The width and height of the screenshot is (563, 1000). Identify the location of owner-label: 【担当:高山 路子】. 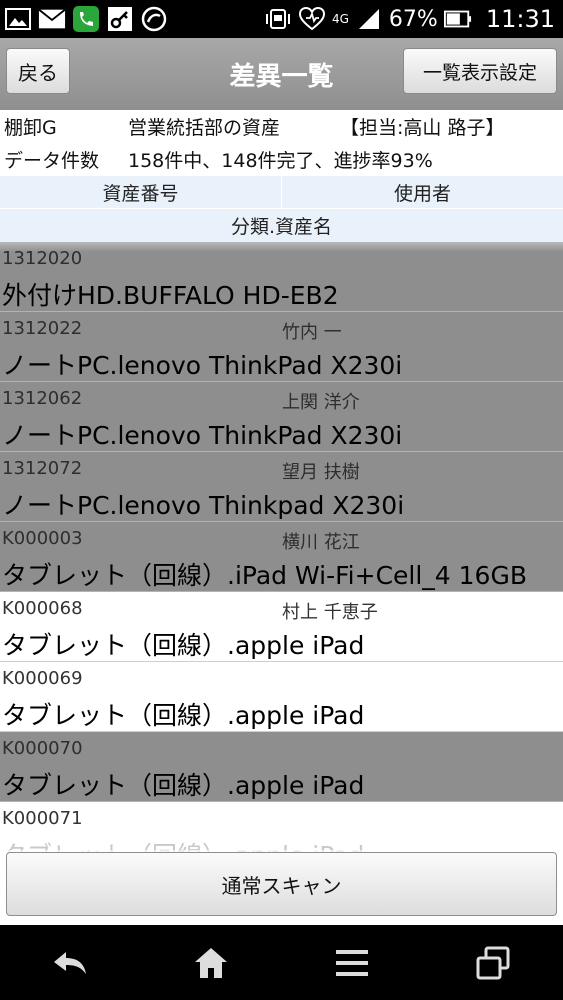
(422, 128).